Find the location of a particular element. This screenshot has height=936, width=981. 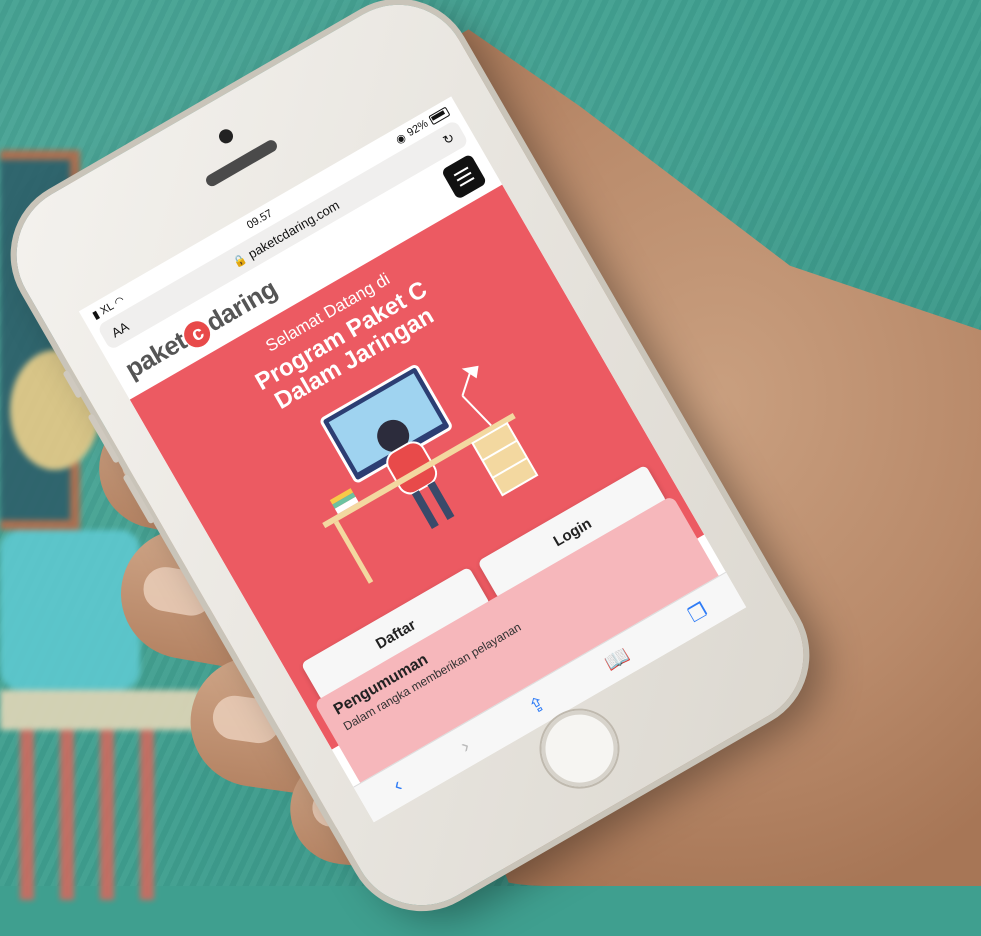

bg-person-body is located at coordinates (70, 610).